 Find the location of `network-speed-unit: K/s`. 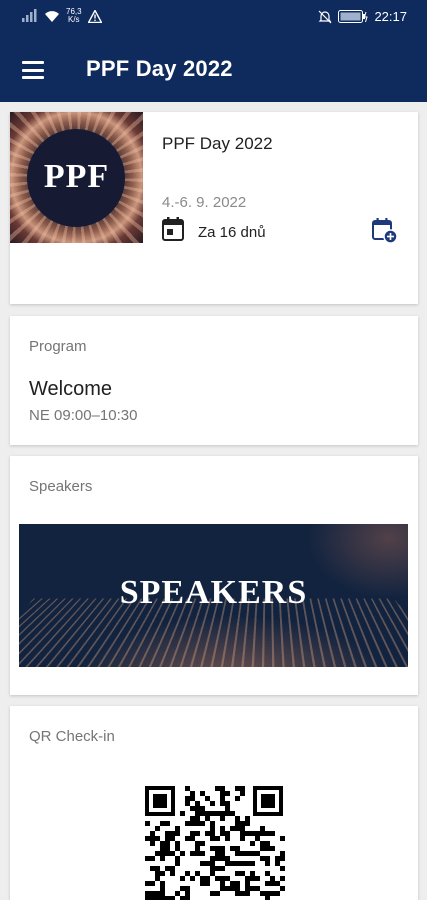

network-speed-unit: K/s is located at coordinates (74, 19).